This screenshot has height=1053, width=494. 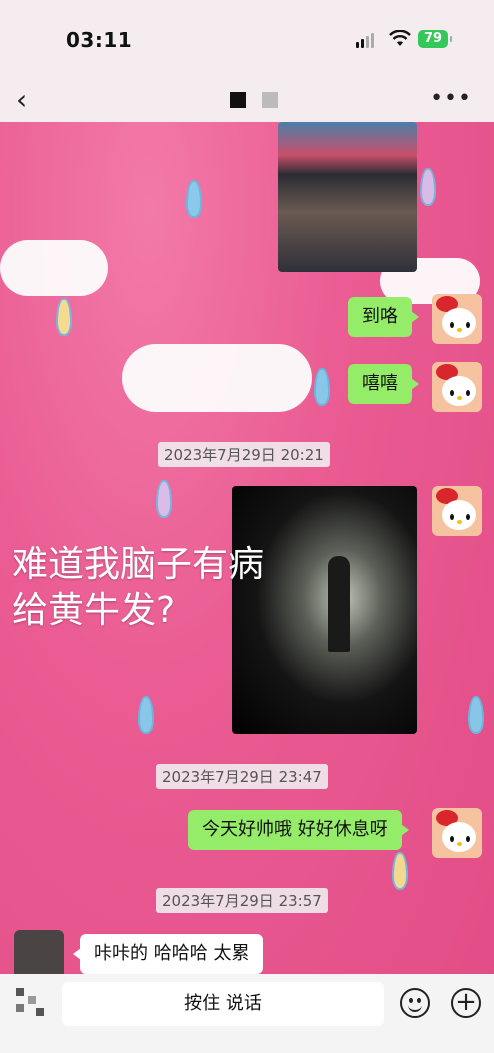 What do you see at coordinates (260, 101) in the screenshot?
I see `contact-name-redacted` at bounding box center [260, 101].